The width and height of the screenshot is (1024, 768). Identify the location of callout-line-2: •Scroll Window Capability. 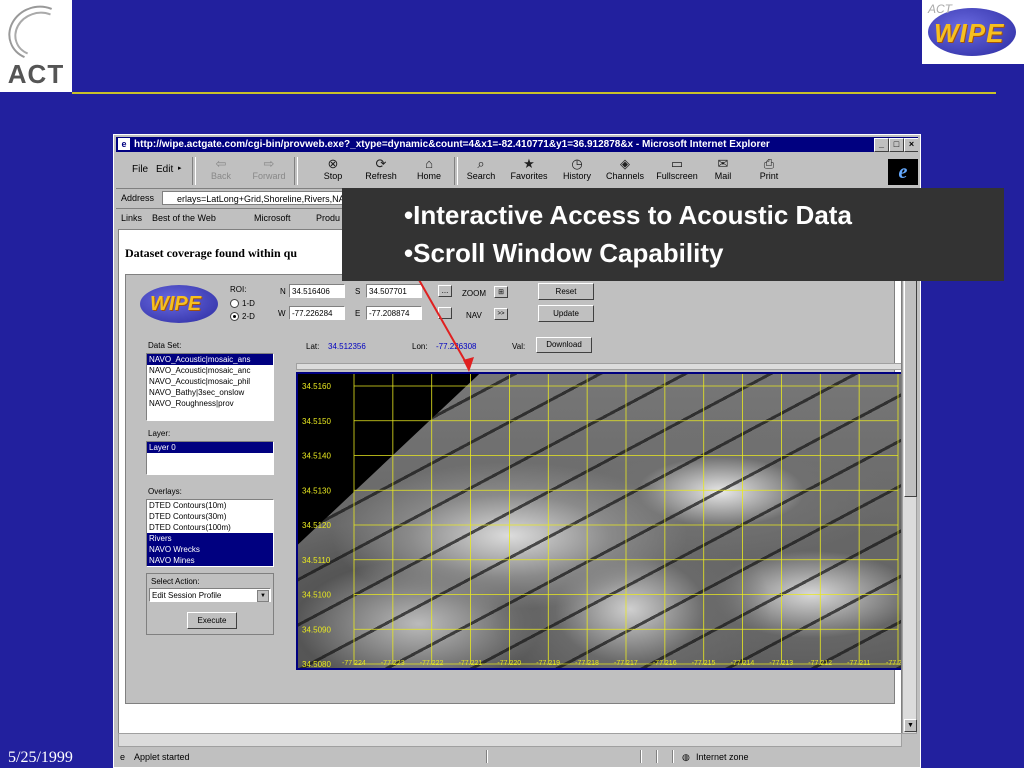
(564, 253).